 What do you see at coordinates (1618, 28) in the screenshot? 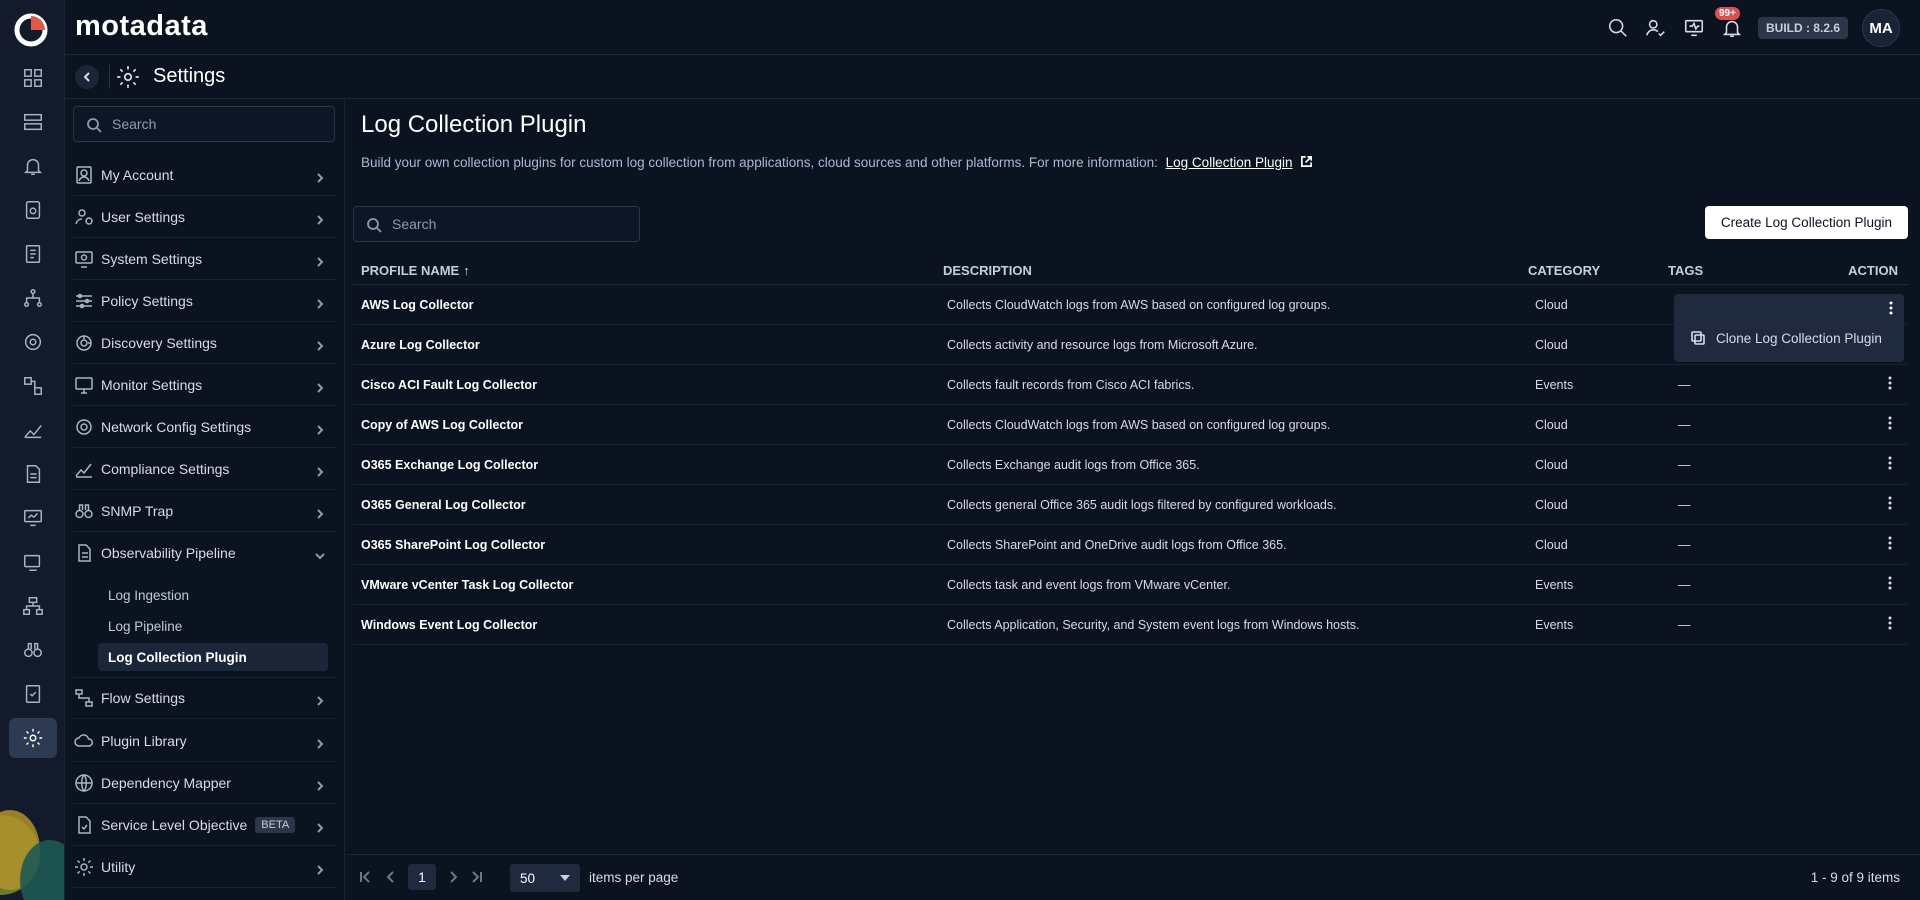
I see `search-icon` at bounding box center [1618, 28].